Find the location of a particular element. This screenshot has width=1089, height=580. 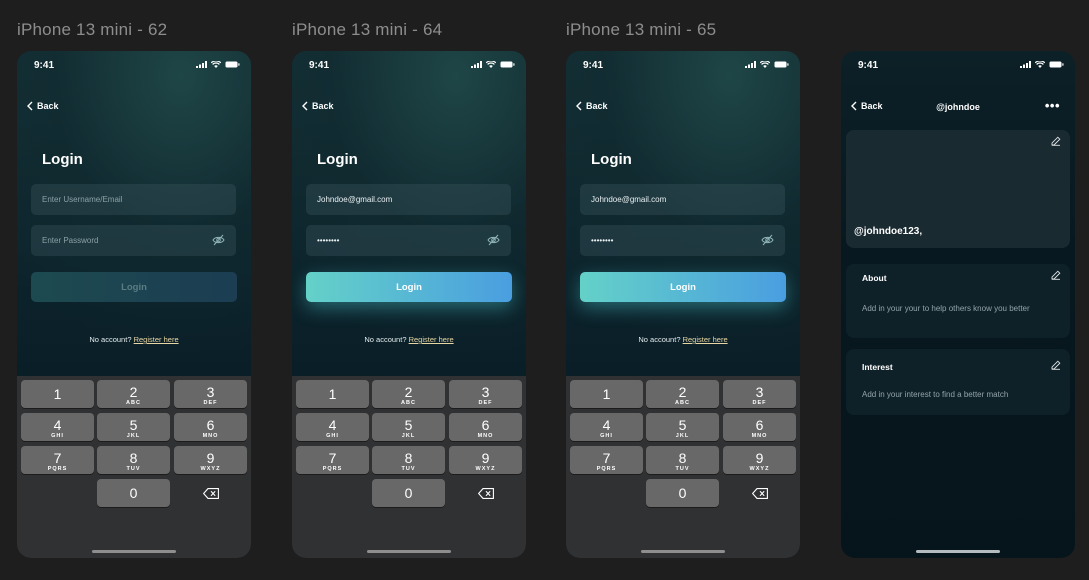

username-input: Enter Username/Email is located at coordinates (133, 199).